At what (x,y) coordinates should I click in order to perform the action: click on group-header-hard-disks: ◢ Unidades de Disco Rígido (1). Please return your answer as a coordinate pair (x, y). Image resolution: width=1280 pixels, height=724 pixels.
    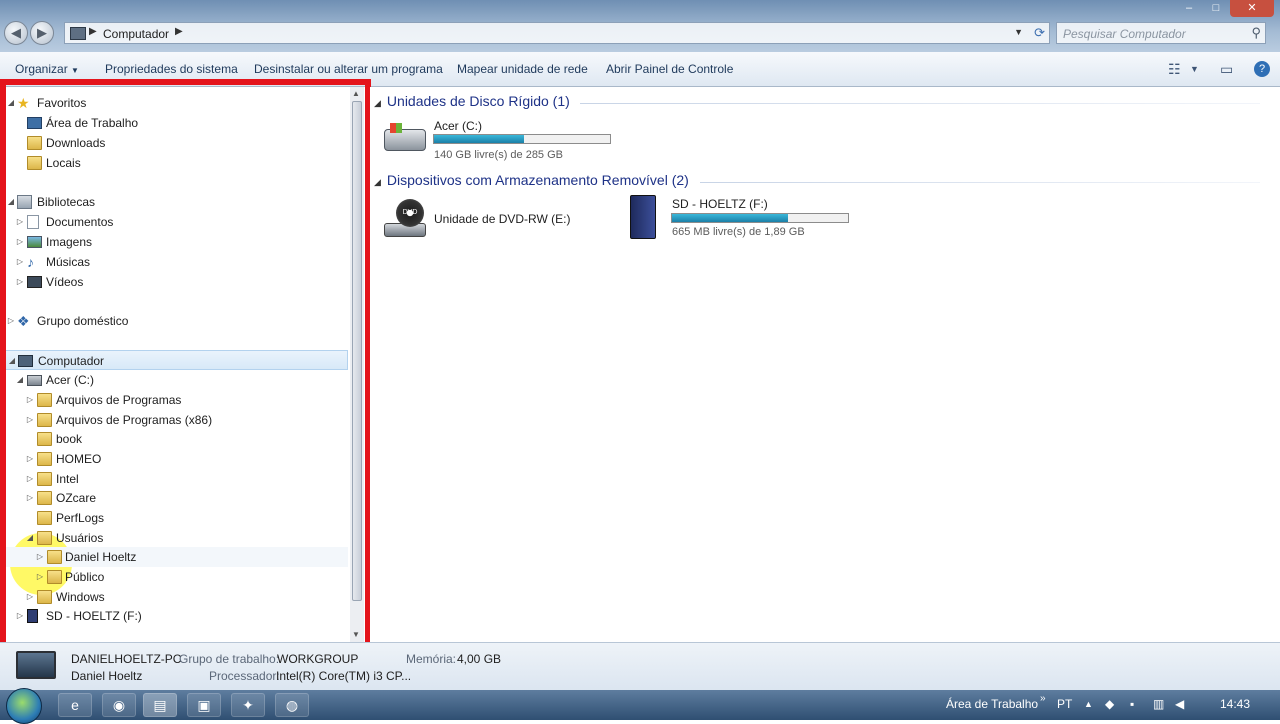
    Looking at the image, I should click on (472, 101).